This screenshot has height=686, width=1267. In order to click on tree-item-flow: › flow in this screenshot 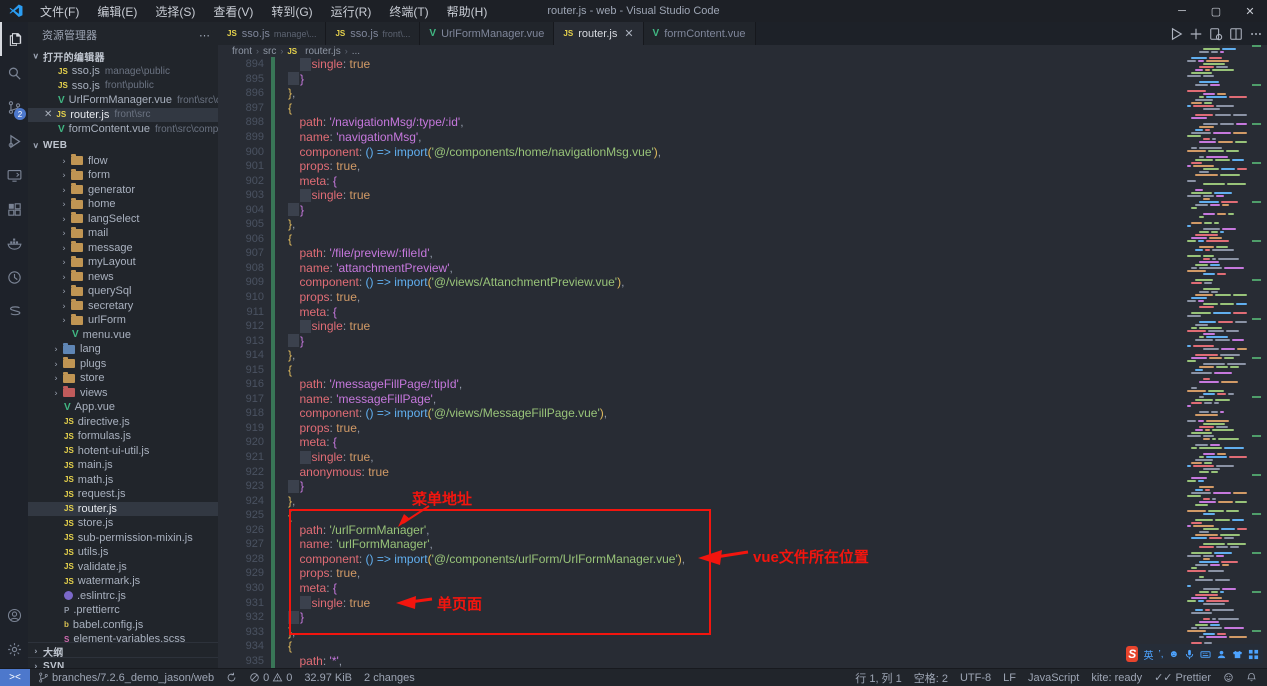, I will do `click(123, 161)`.